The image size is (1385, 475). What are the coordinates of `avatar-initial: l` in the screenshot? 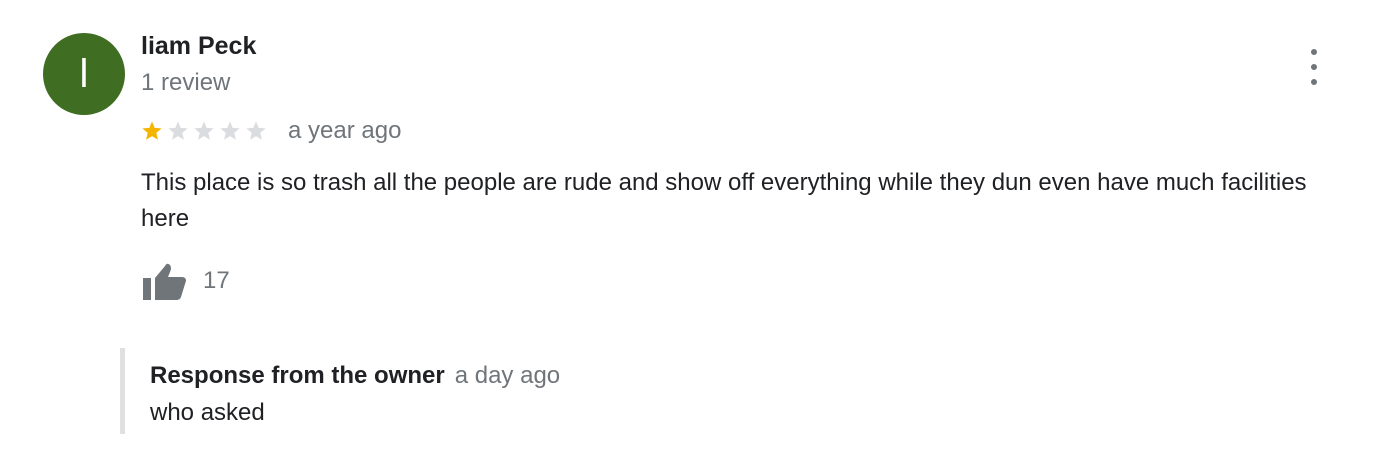 It's located at (84, 73).